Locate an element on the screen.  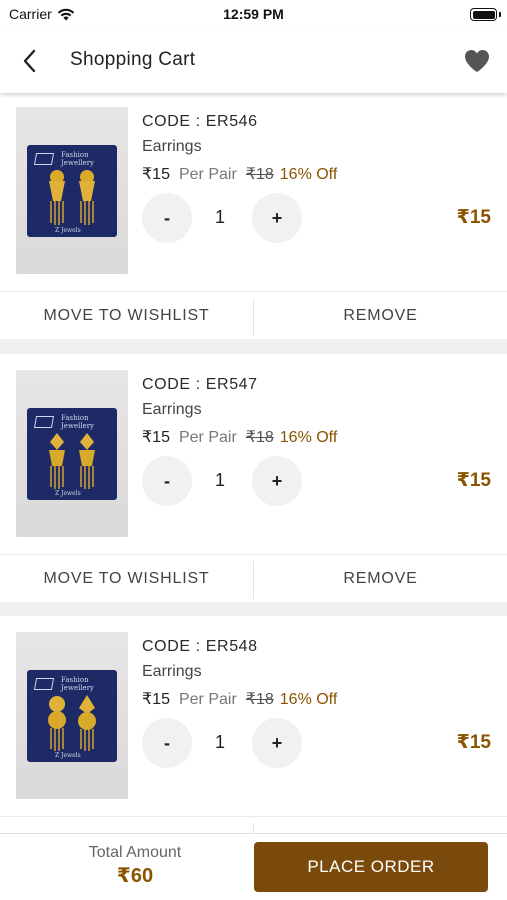
total-amount-label: Total Amount is located at coordinates (135, 852).